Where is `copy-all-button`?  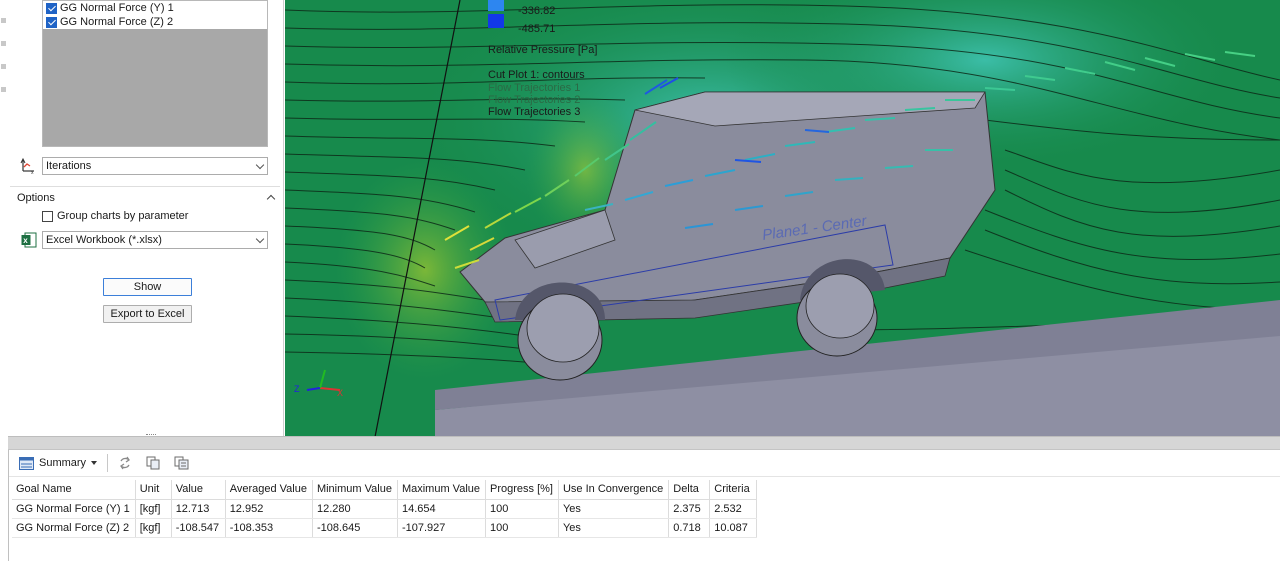
copy-all-button is located at coordinates (181, 463).